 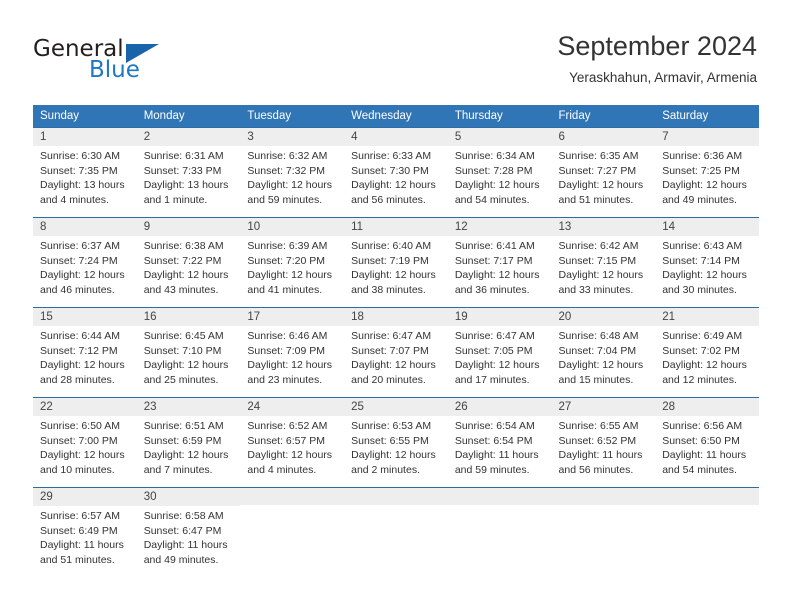 What do you see at coordinates (285, 289) in the screenshot?
I see `daylight-text-line2: and 41 minutes.` at bounding box center [285, 289].